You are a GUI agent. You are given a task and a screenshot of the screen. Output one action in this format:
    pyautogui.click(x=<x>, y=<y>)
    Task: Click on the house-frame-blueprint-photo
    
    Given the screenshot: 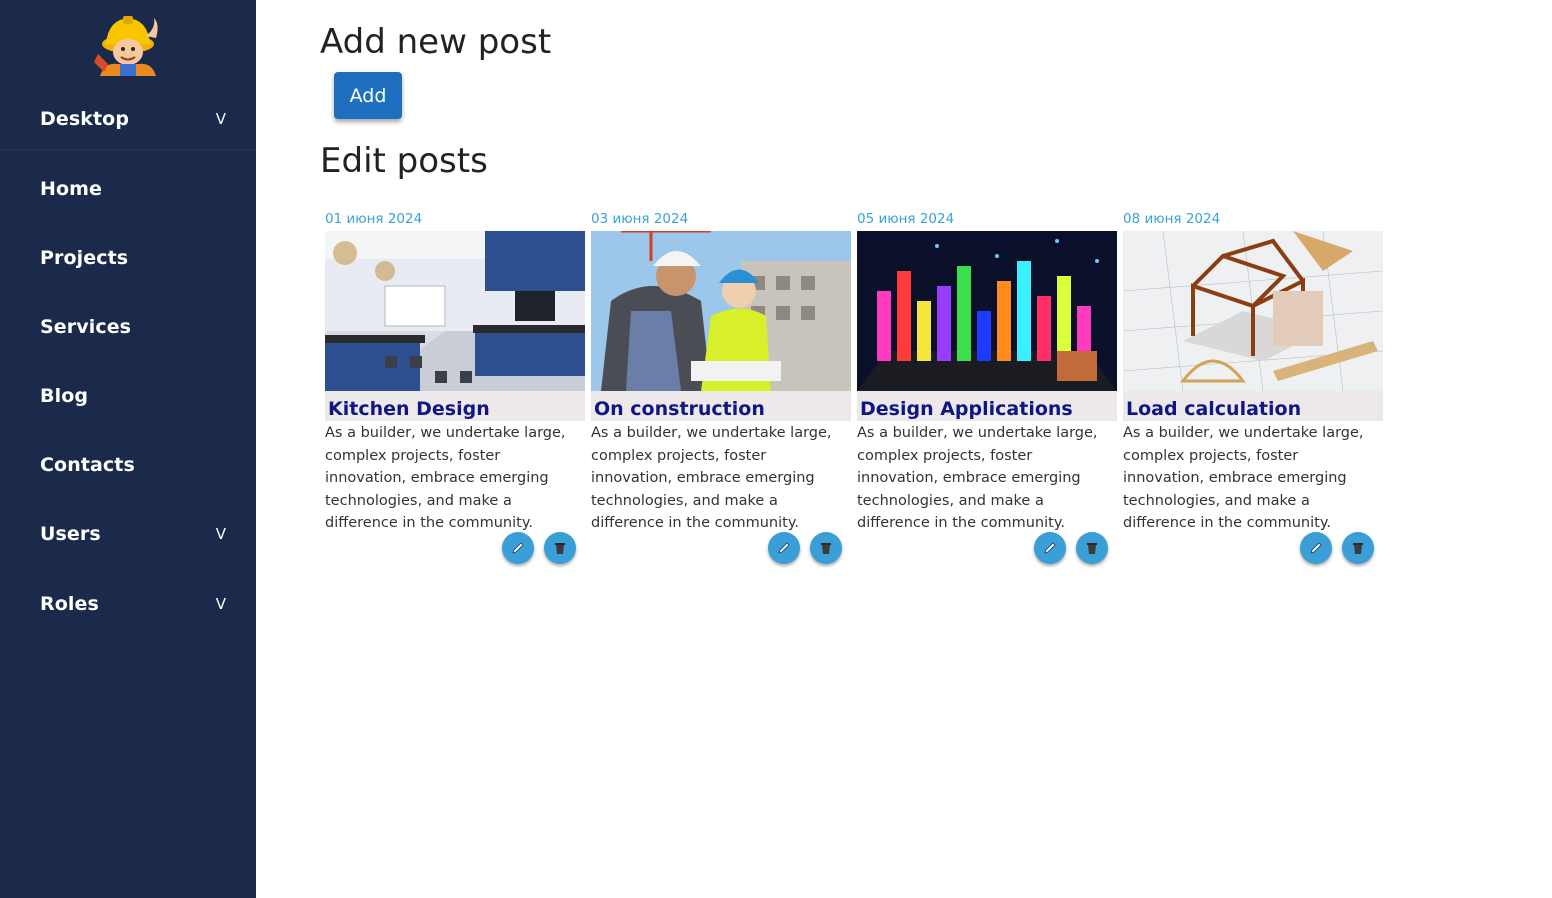 What is the action you would take?
    pyautogui.click(x=1253, y=311)
    